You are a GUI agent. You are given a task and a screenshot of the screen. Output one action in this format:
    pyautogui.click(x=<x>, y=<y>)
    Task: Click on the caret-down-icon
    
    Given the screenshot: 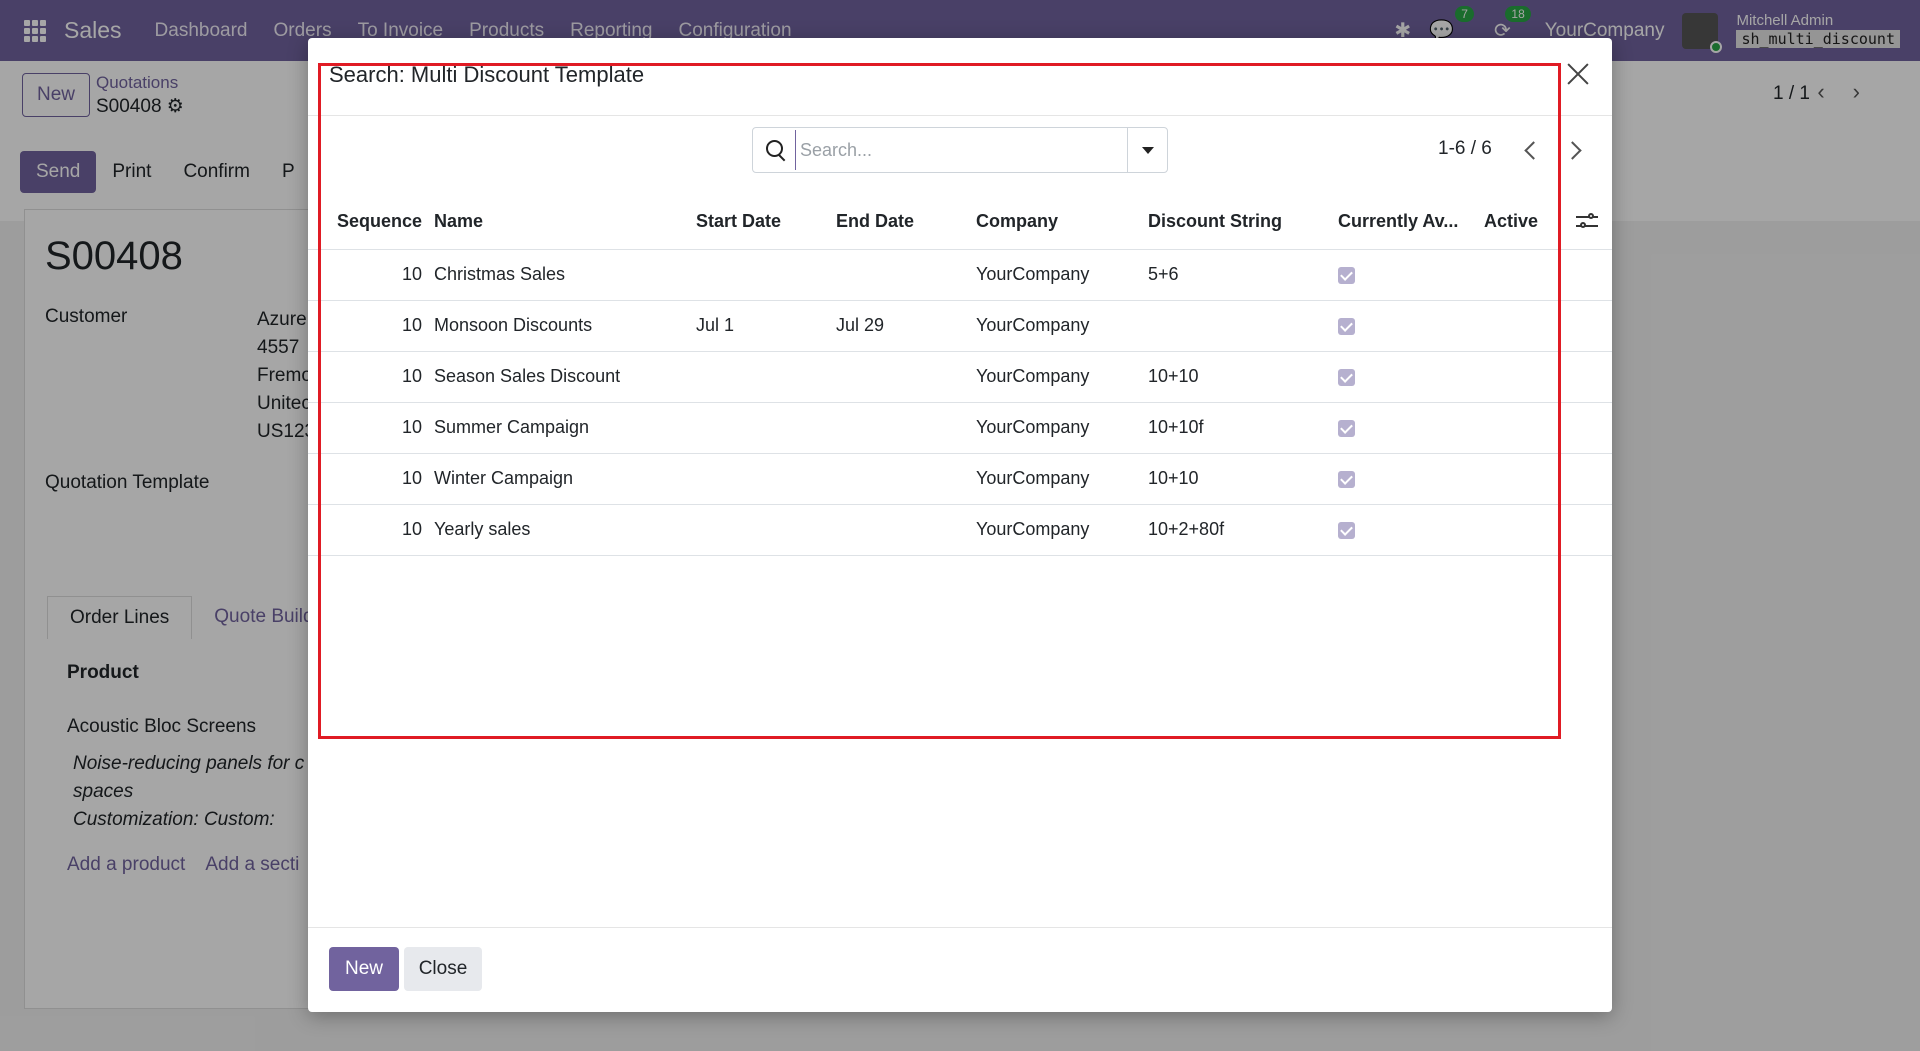 What is the action you would take?
    pyautogui.click(x=1147, y=150)
    